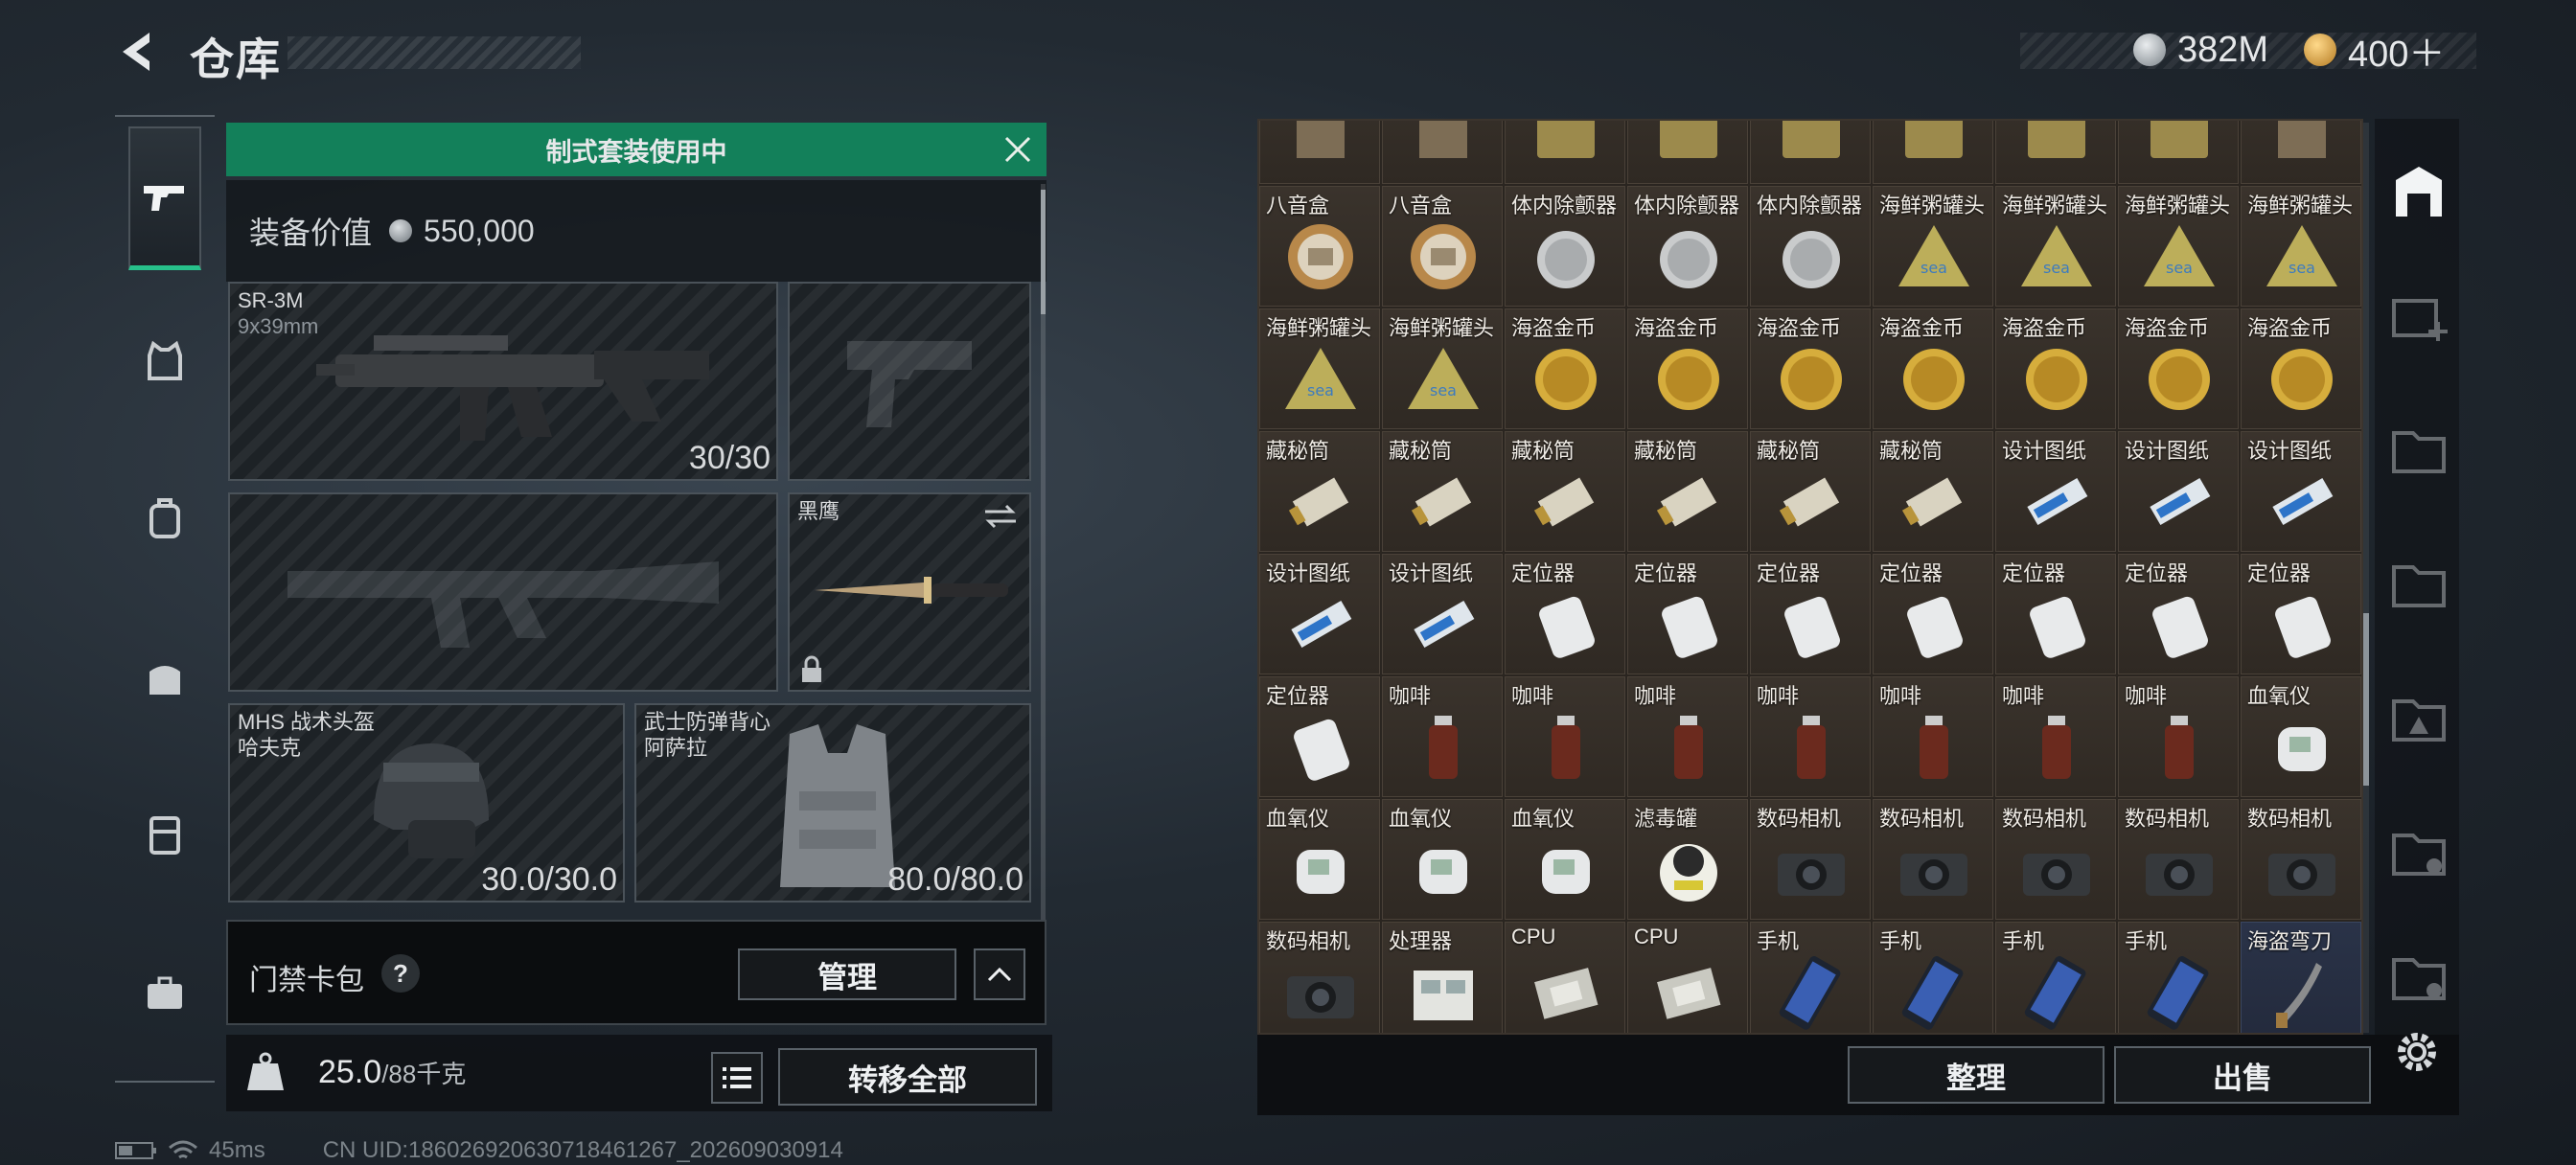  What do you see at coordinates (832, 803) in the screenshot?
I see `vest-slot: 武士防弹背心 阿萨拉 80.0/80.0` at bounding box center [832, 803].